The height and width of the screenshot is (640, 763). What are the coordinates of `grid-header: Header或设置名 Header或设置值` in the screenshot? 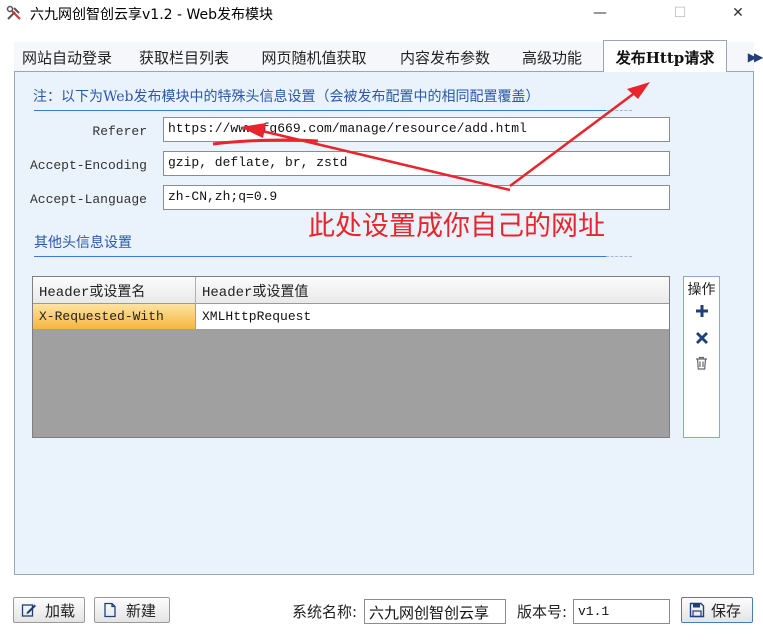 It's located at (351, 290).